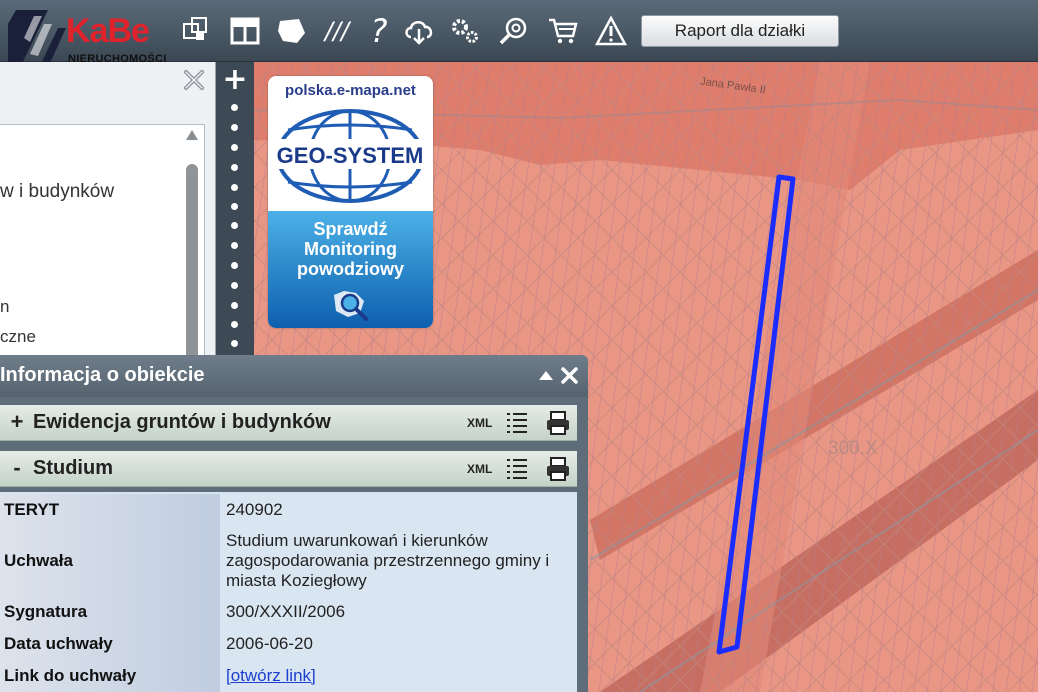 This screenshot has width=1038, height=692. Describe the element at coordinates (398, 510) in the screenshot. I see `table-row-value: 240902` at that location.